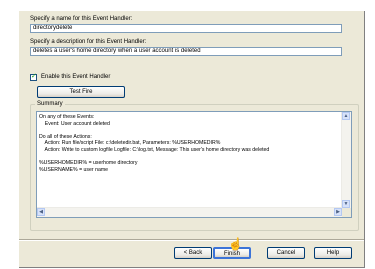  What do you see at coordinates (346, 160) in the screenshot?
I see `vertical-scrollbar: ▲ ▼` at bounding box center [346, 160].